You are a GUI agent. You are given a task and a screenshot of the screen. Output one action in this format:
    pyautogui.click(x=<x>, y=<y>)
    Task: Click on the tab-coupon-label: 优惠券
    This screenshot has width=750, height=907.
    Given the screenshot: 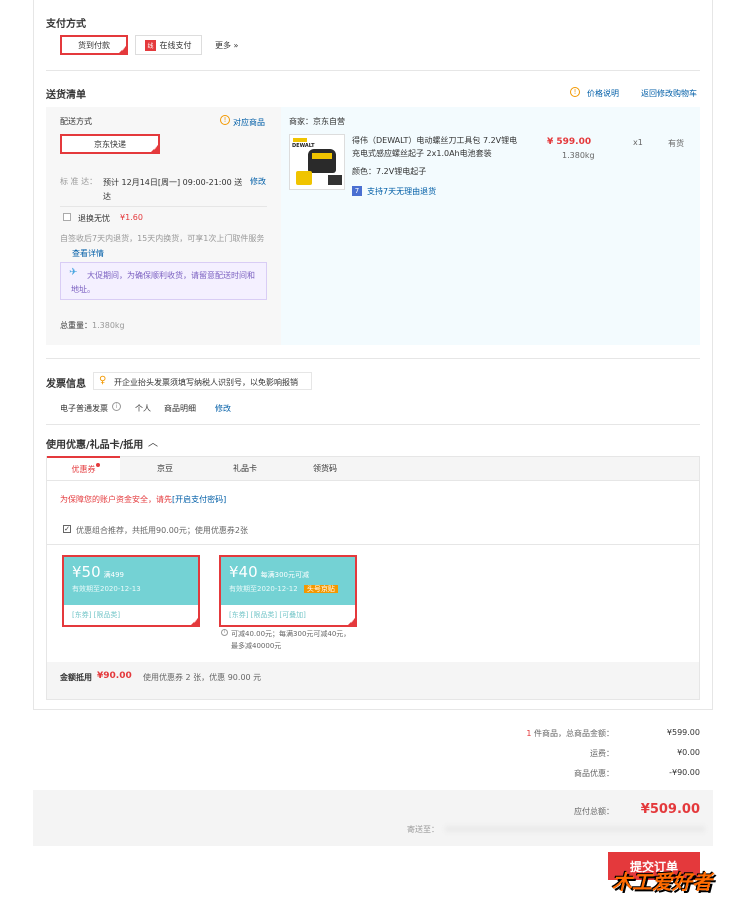 What is the action you would take?
    pyautogui.click(x=83, y=469)
    